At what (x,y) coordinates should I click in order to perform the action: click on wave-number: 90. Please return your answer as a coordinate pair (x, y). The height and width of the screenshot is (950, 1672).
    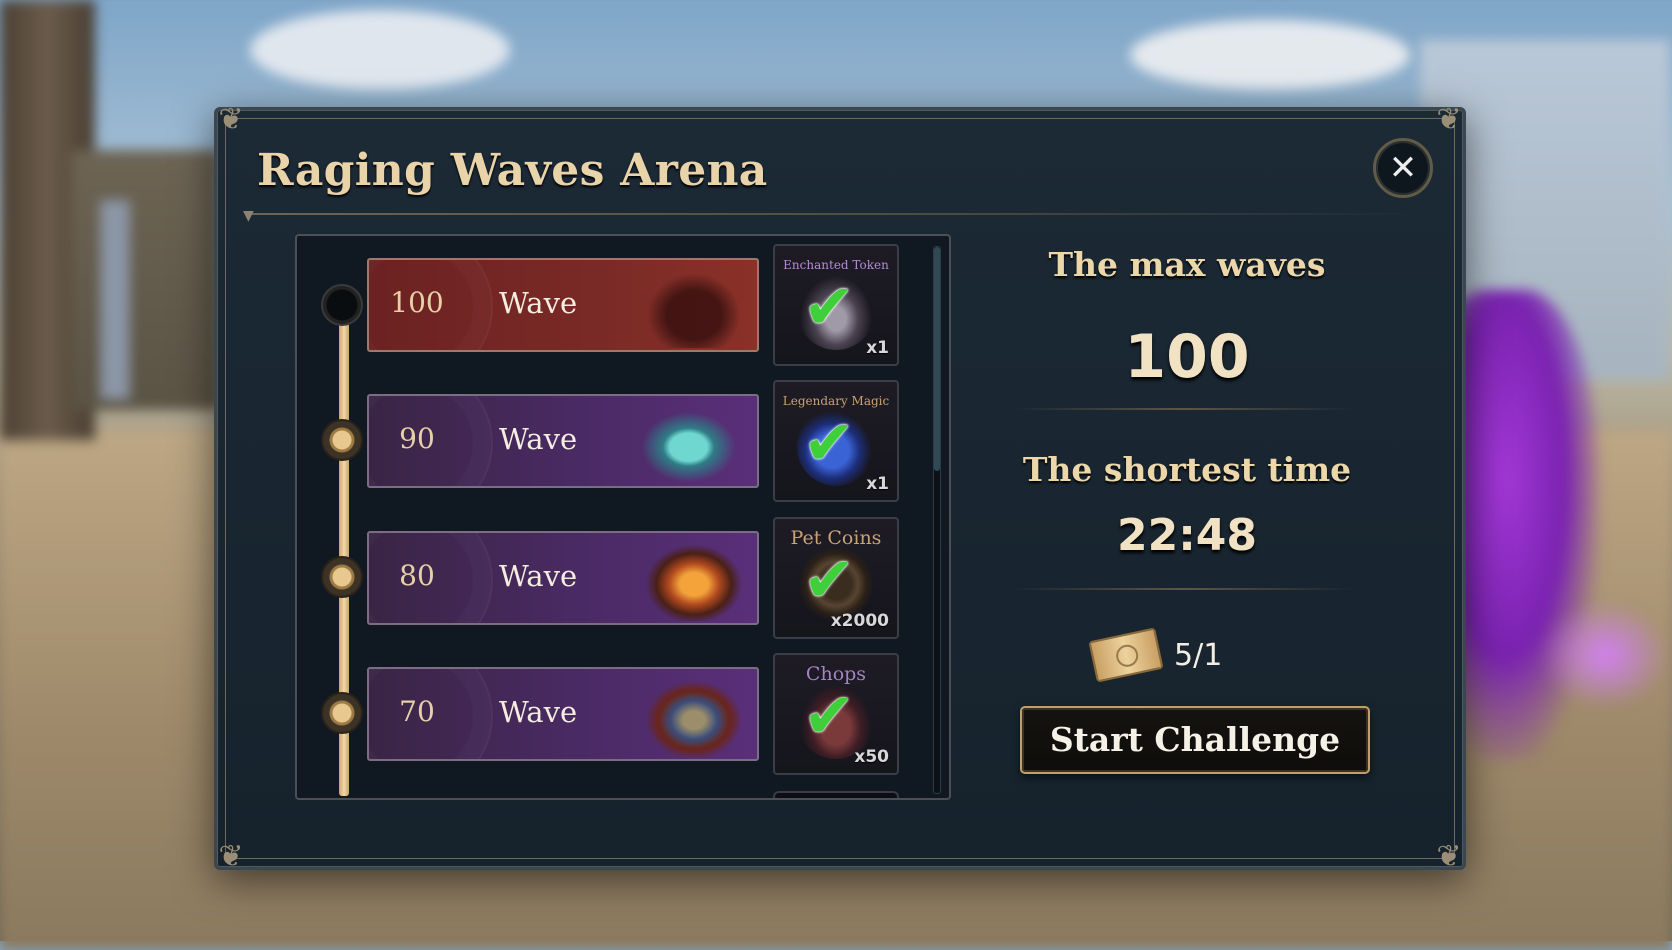
    Looking at the image, I should click on (417, 438).